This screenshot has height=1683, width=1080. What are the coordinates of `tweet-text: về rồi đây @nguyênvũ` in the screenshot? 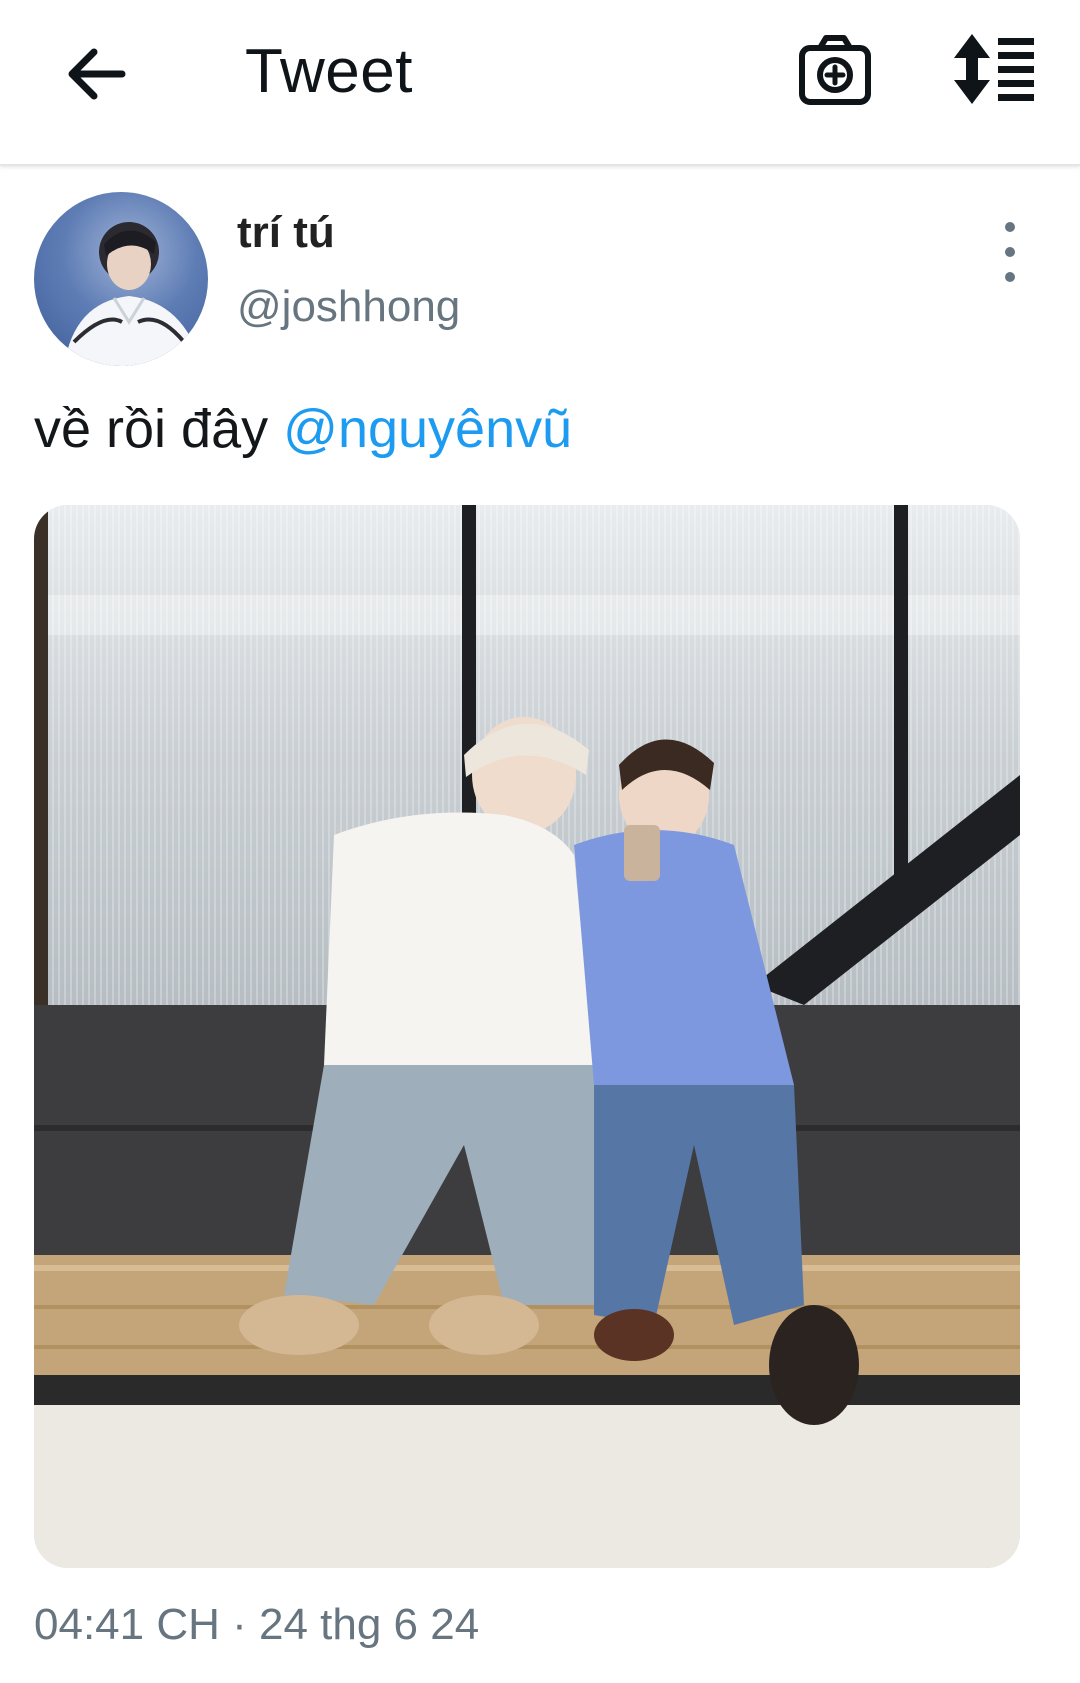 It's located at (303, 429).